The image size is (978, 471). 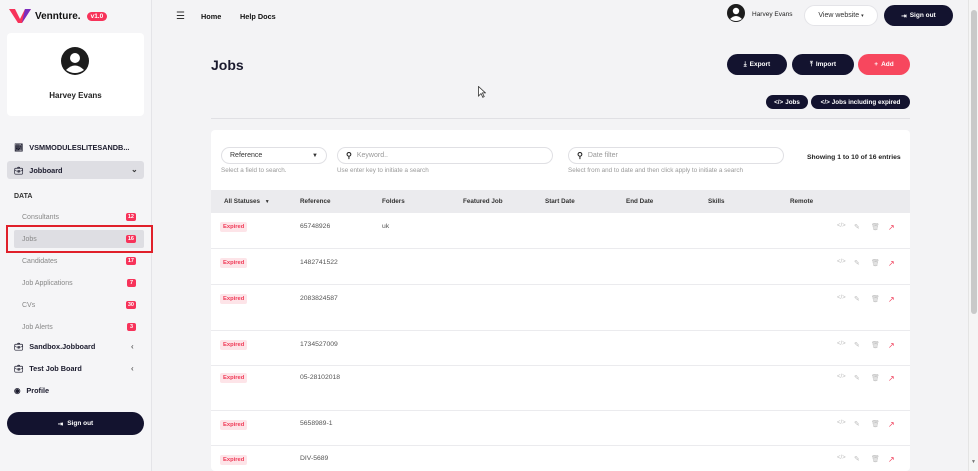 What do you see at coordinates (79, 217) in the screenshot?
I see `sidebar-item-consultants: Consultants 12` at bounding box center [79, 217].